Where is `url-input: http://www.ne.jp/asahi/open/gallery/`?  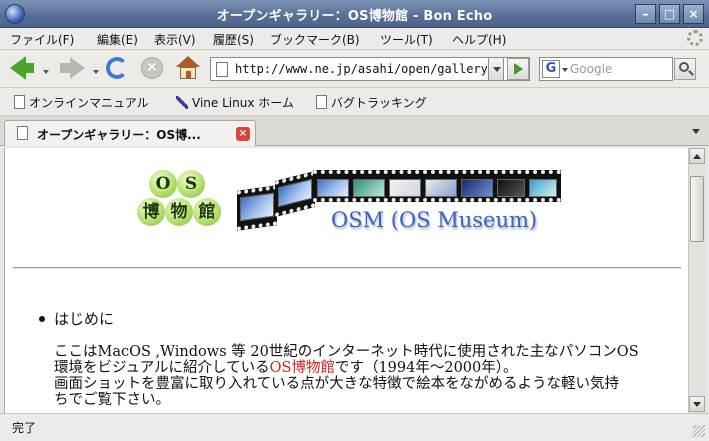 url-input: http://www.ne.jp/asahi/open/gallery/ is located at coordinates (365, 69).